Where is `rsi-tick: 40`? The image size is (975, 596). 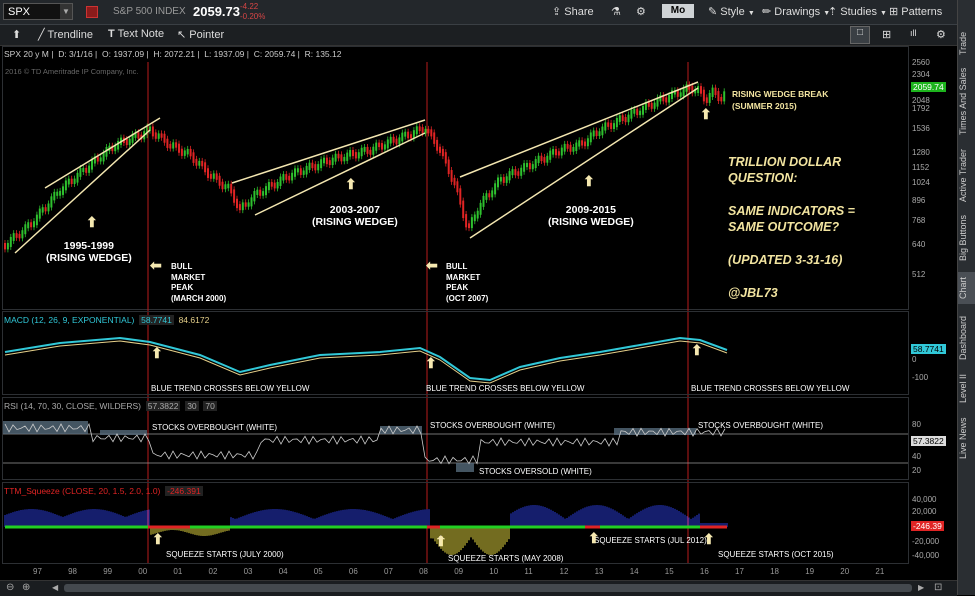
rsi-tick: 40 is located at coordinates (916, 456).